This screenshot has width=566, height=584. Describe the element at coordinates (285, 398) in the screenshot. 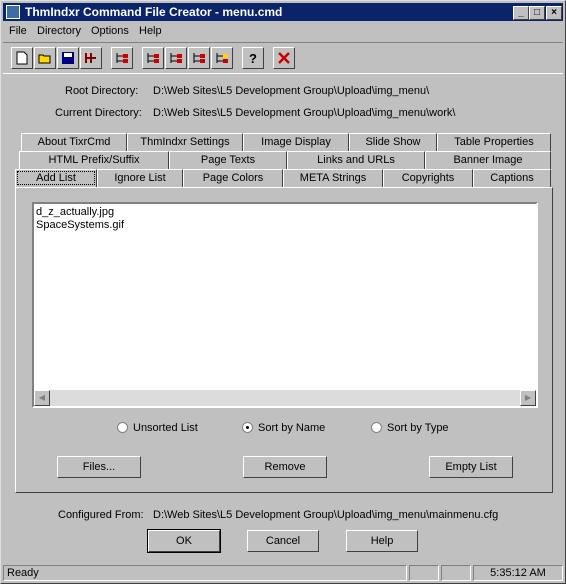

I see `horizontal-scrollbar: ◀ ▶` at that location.